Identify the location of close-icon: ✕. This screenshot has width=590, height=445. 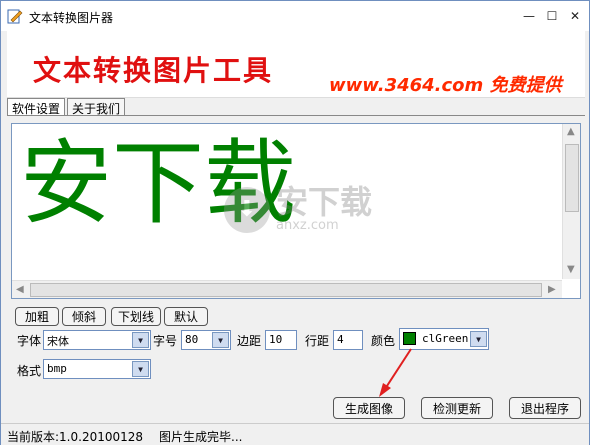
(575, 16).